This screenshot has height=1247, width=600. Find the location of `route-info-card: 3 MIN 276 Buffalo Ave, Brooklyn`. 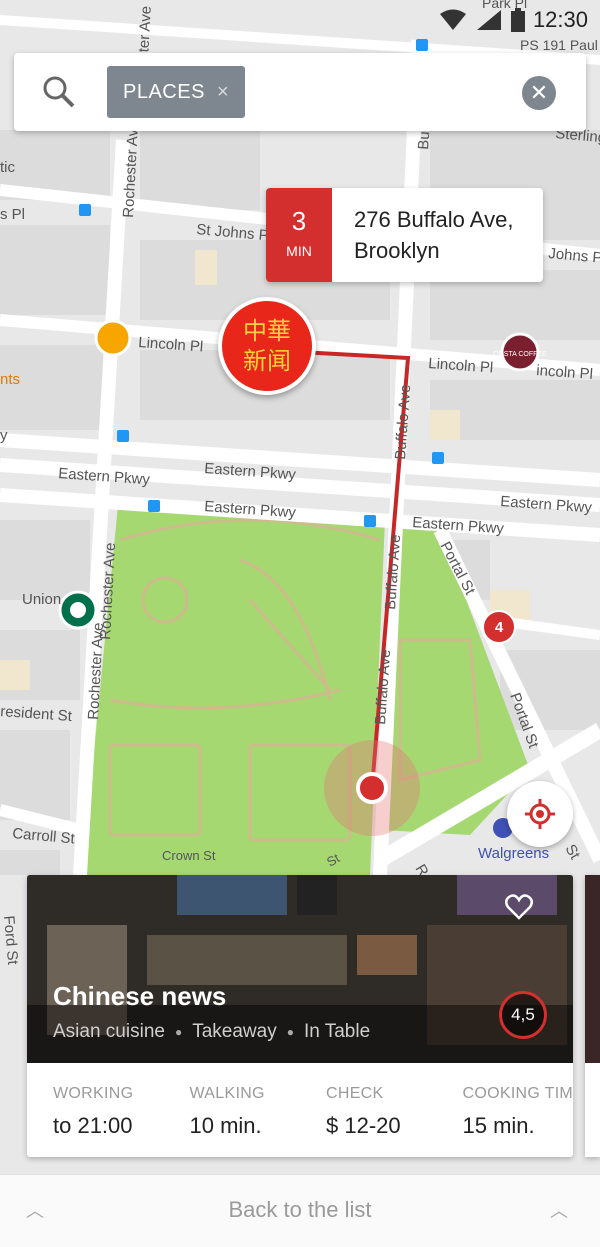

route-info-card: 3 MIN 276 Buffalo Ave, Brooklyn is located at coordinates (404, 235).